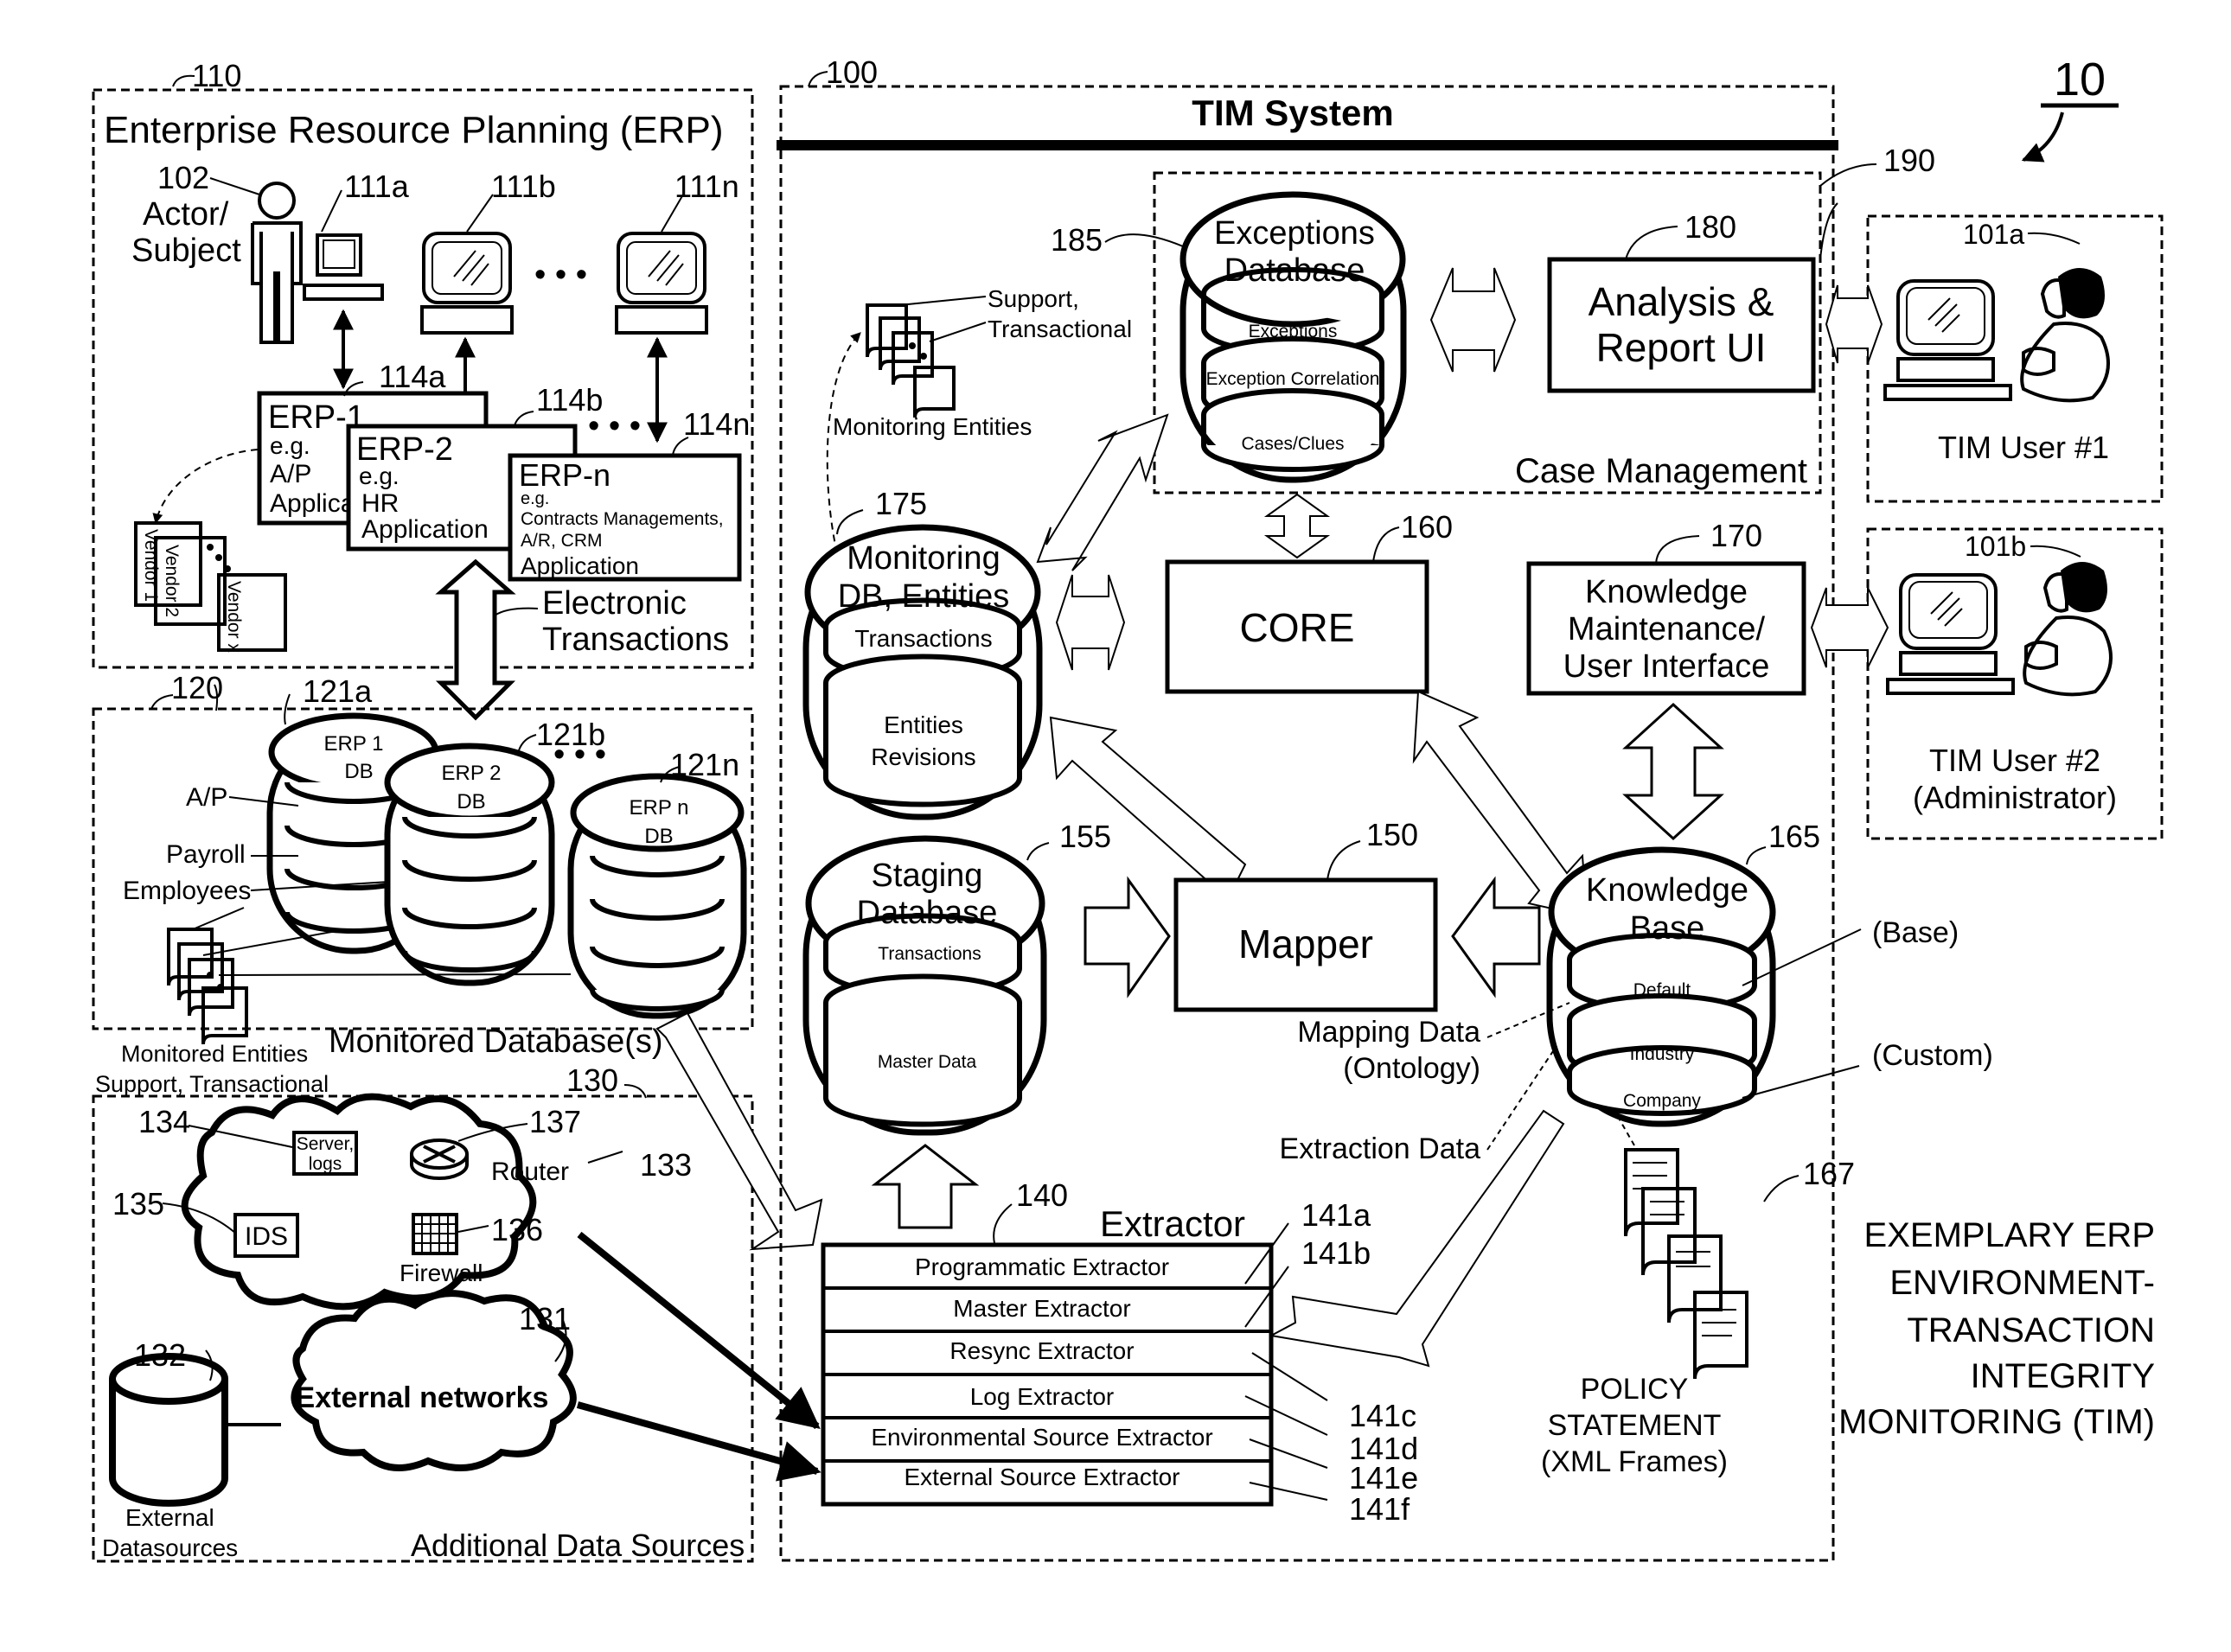  I want to click on db-layer: Default, so click(1662, 990).